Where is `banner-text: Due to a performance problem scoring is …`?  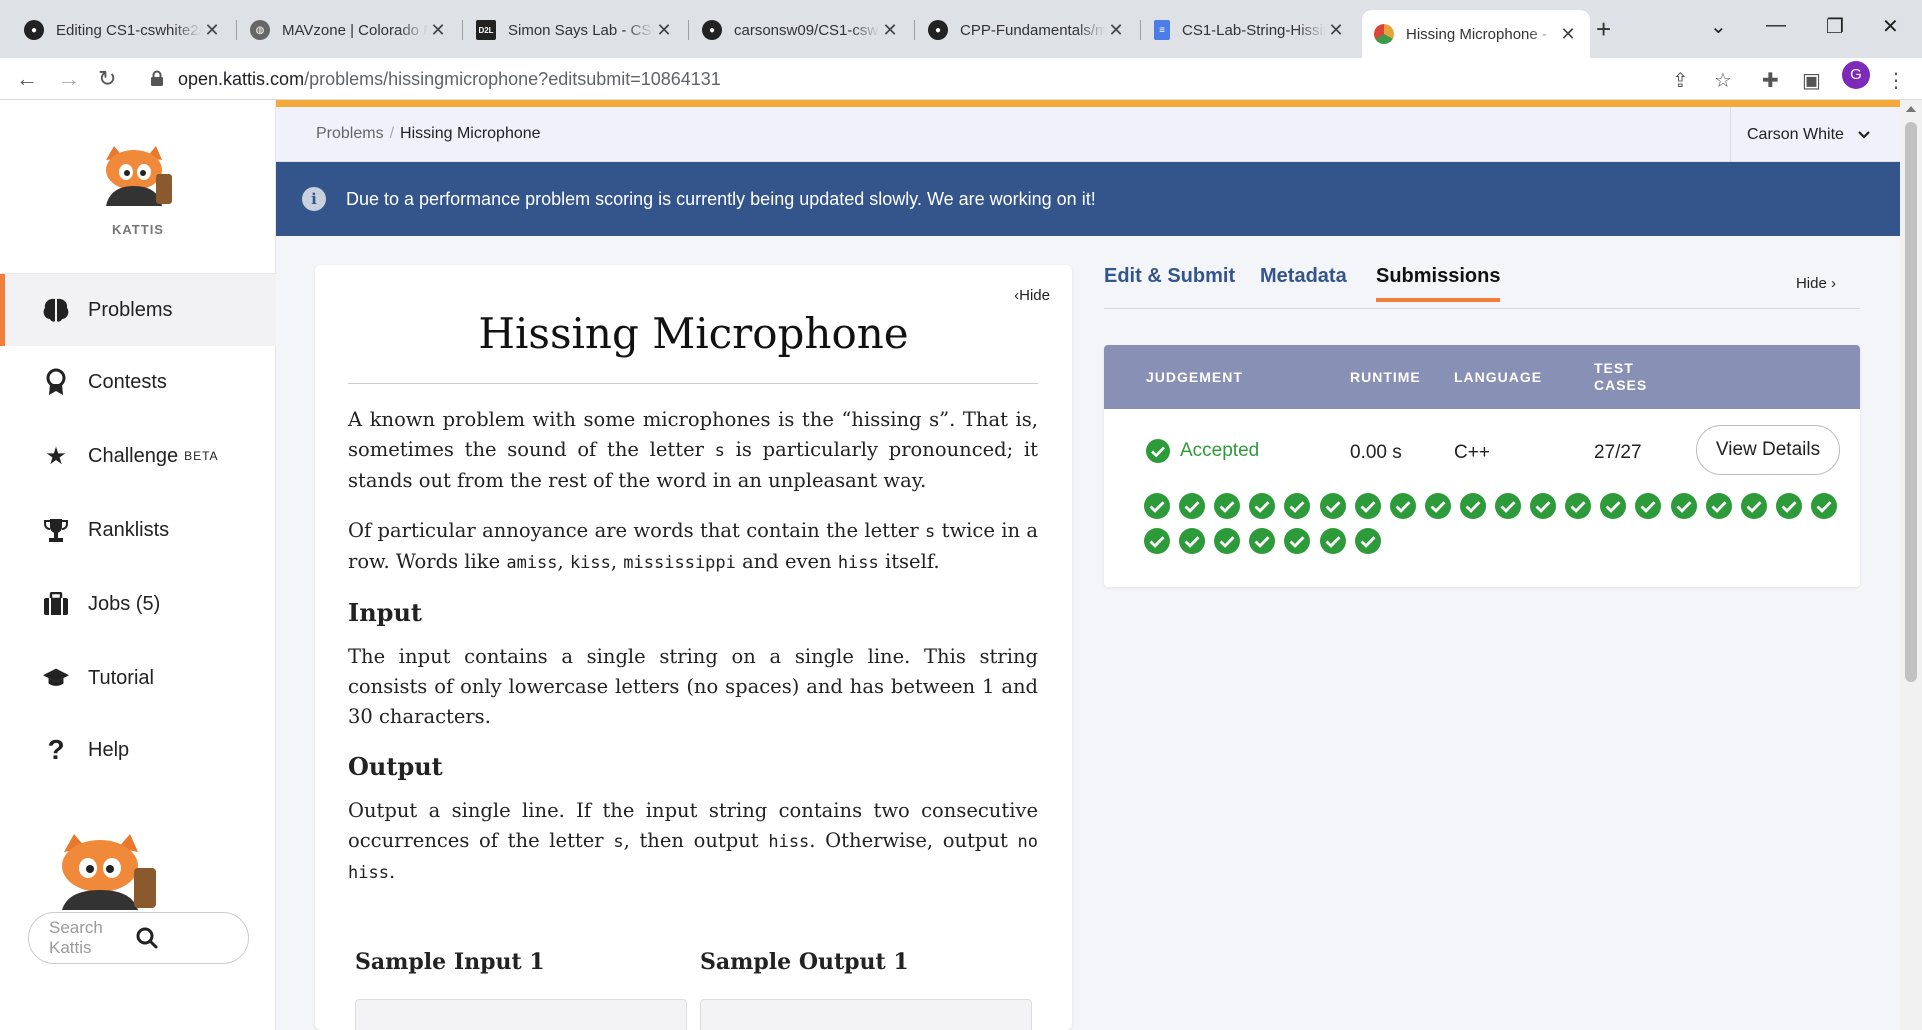 banner-text: Due to a performance problem scoring is … is located at coordinates (721, 198).